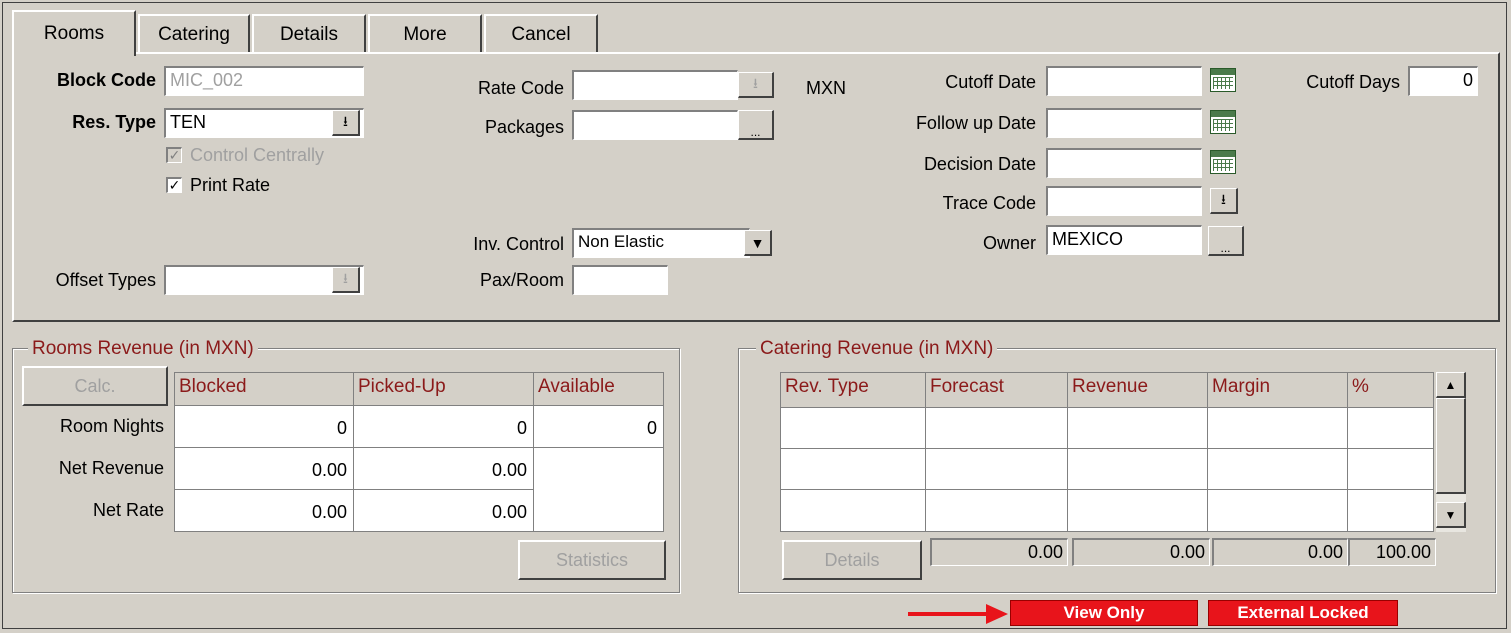 Image resolution: width=1511 pixels, height=633 pixels. I want to click on available-empty-cell, so click(599, 490).